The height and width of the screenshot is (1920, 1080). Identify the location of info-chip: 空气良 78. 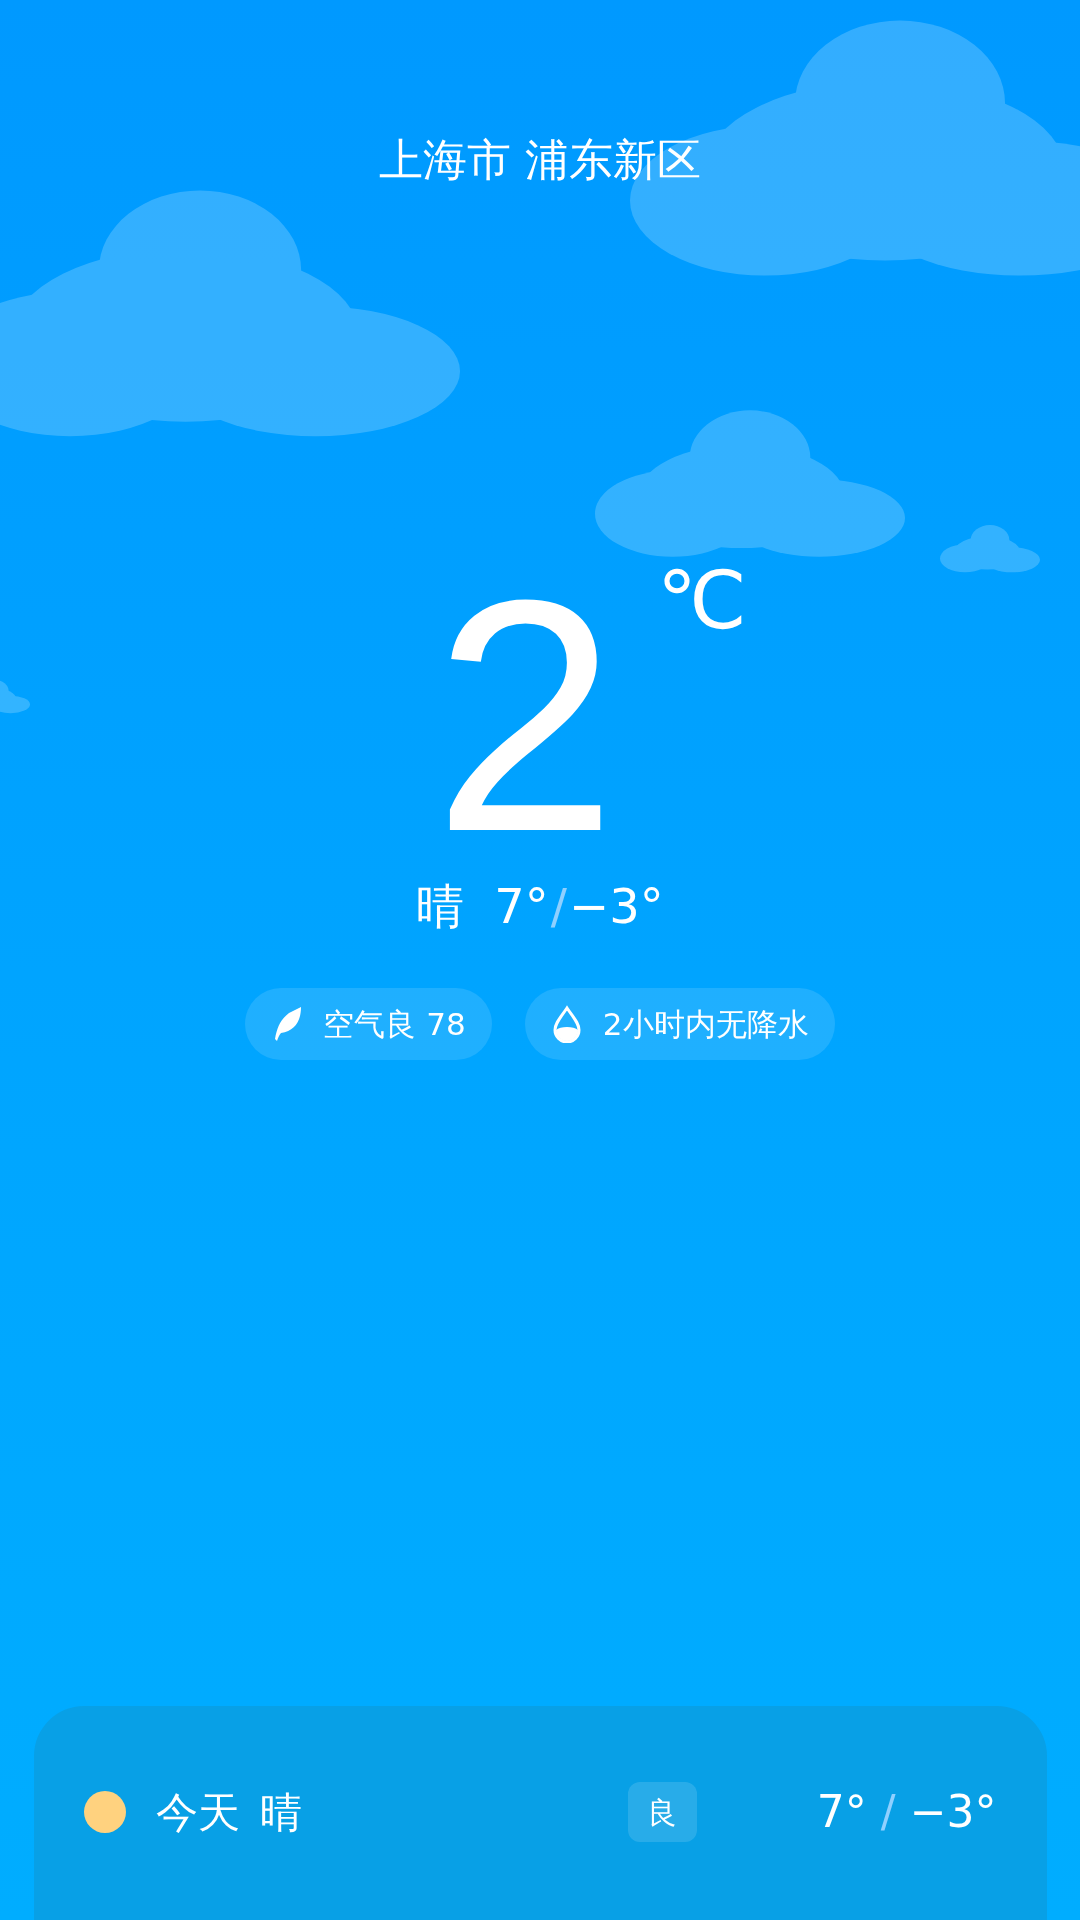
(368, 1024).